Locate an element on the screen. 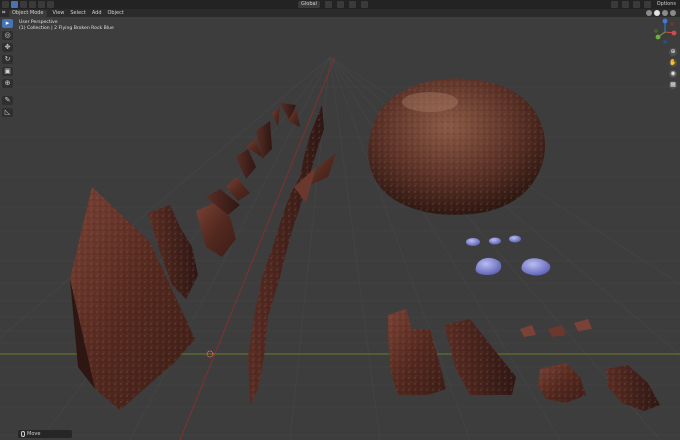  top-header-bar: Global Options is located at coordinates (340, 4).